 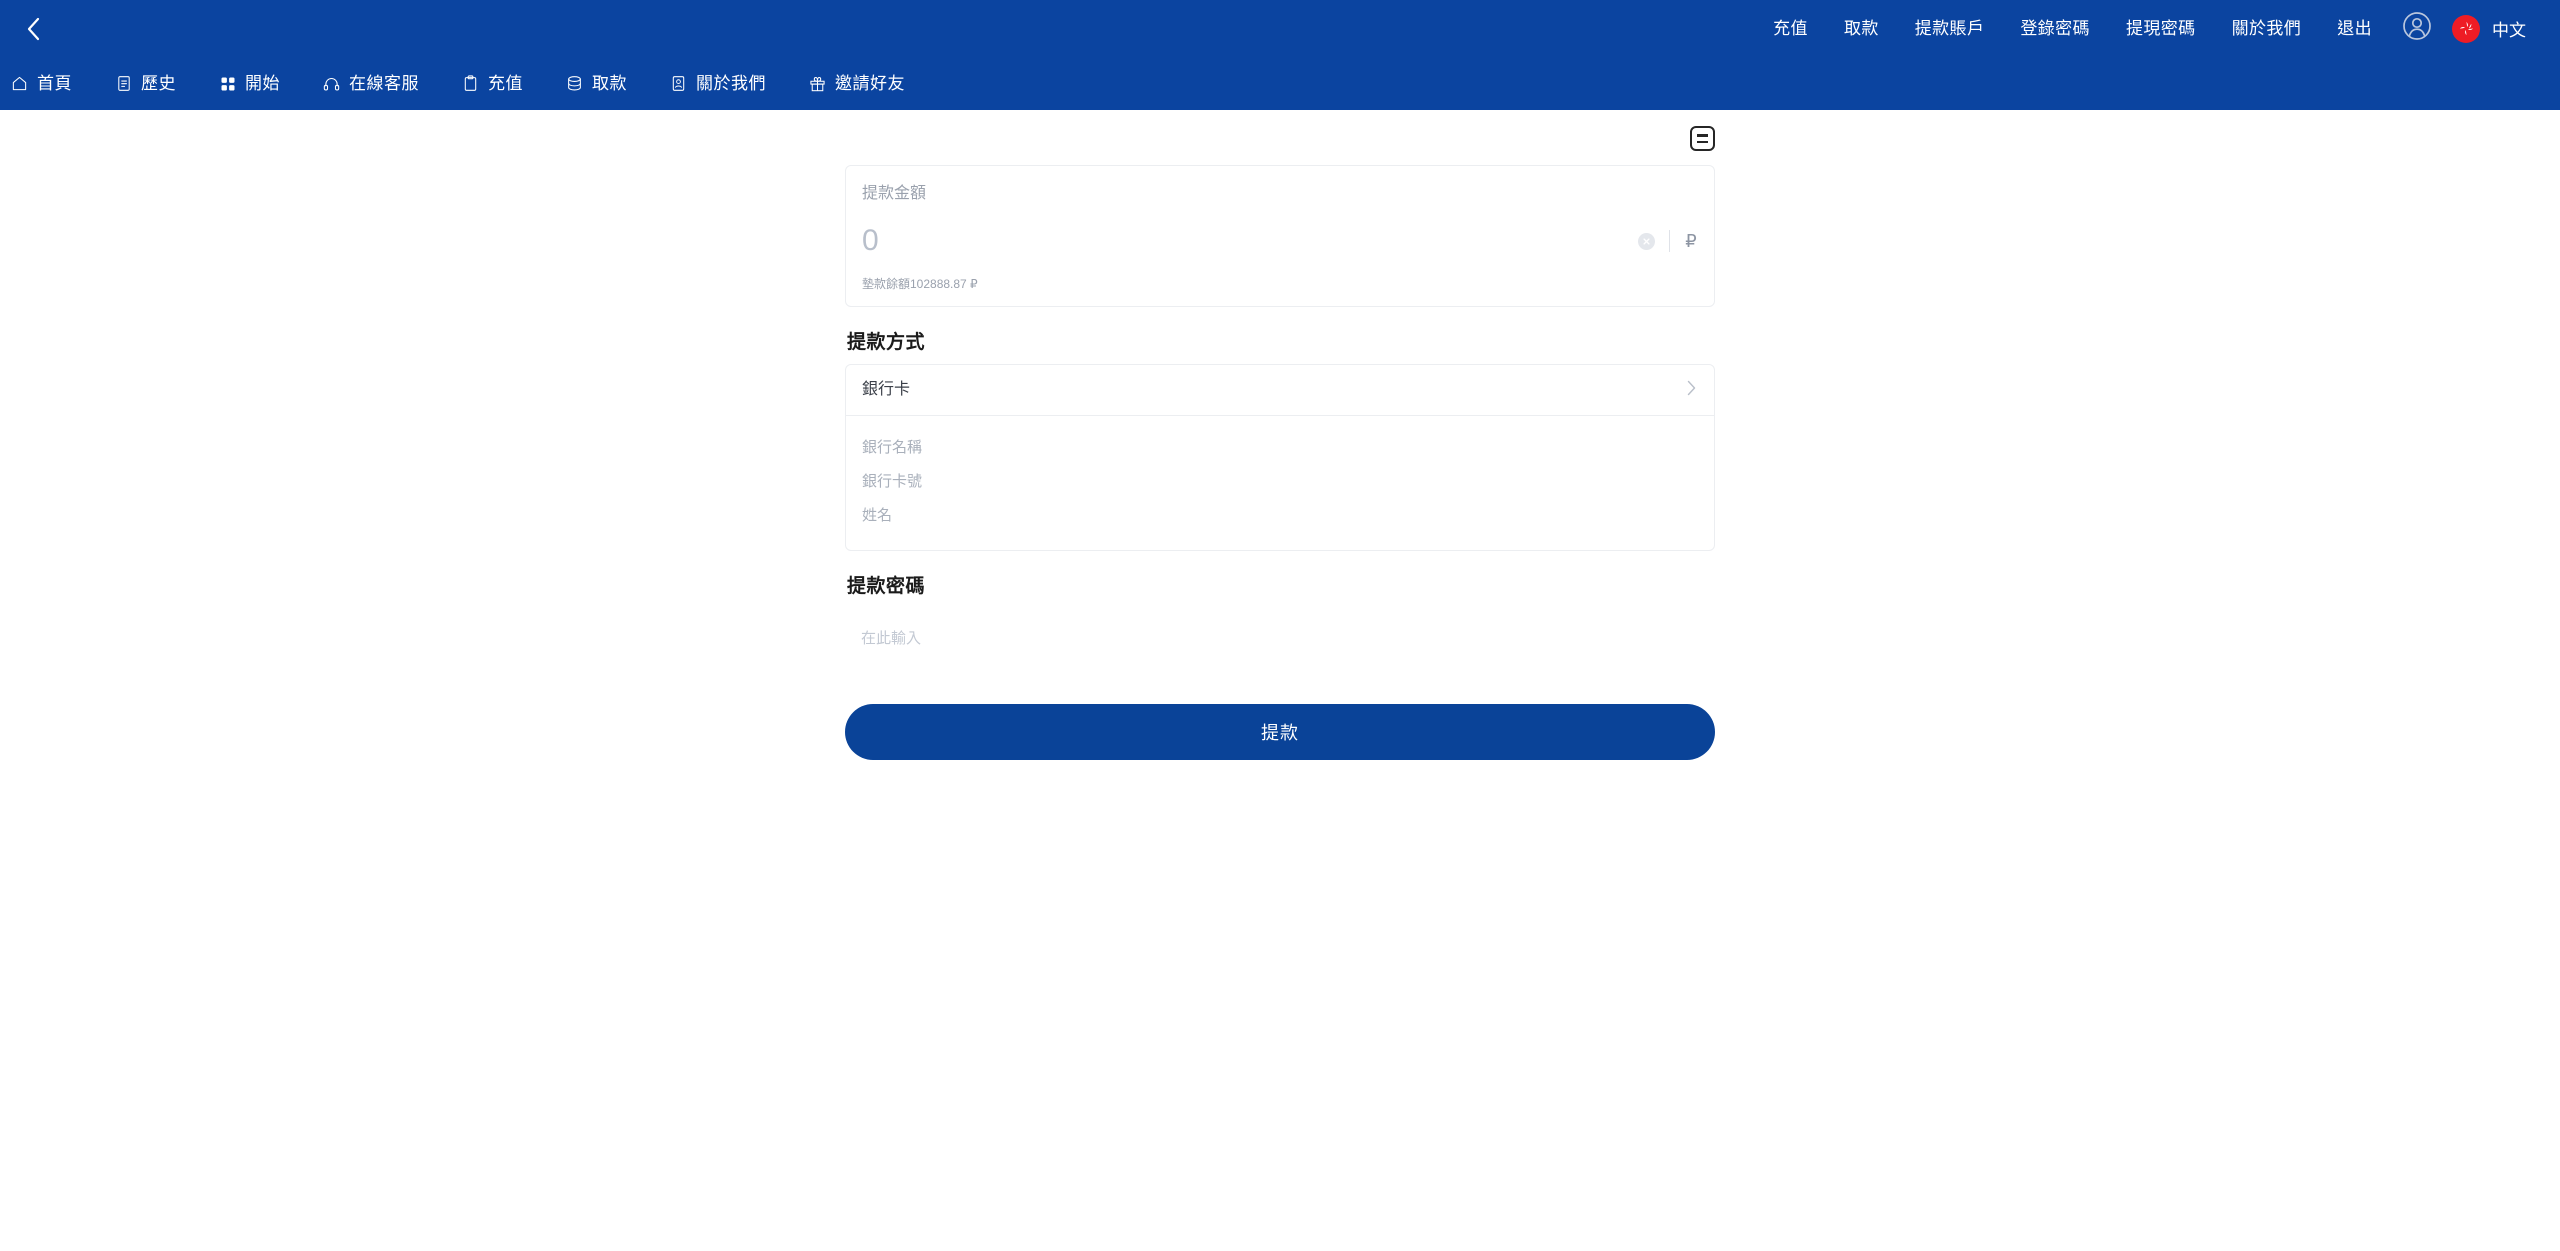 What do you see at coordinates (2466, 28) in the screenshot?
I see `hongkong-flag-icon` at bounding box center [2466, 28].